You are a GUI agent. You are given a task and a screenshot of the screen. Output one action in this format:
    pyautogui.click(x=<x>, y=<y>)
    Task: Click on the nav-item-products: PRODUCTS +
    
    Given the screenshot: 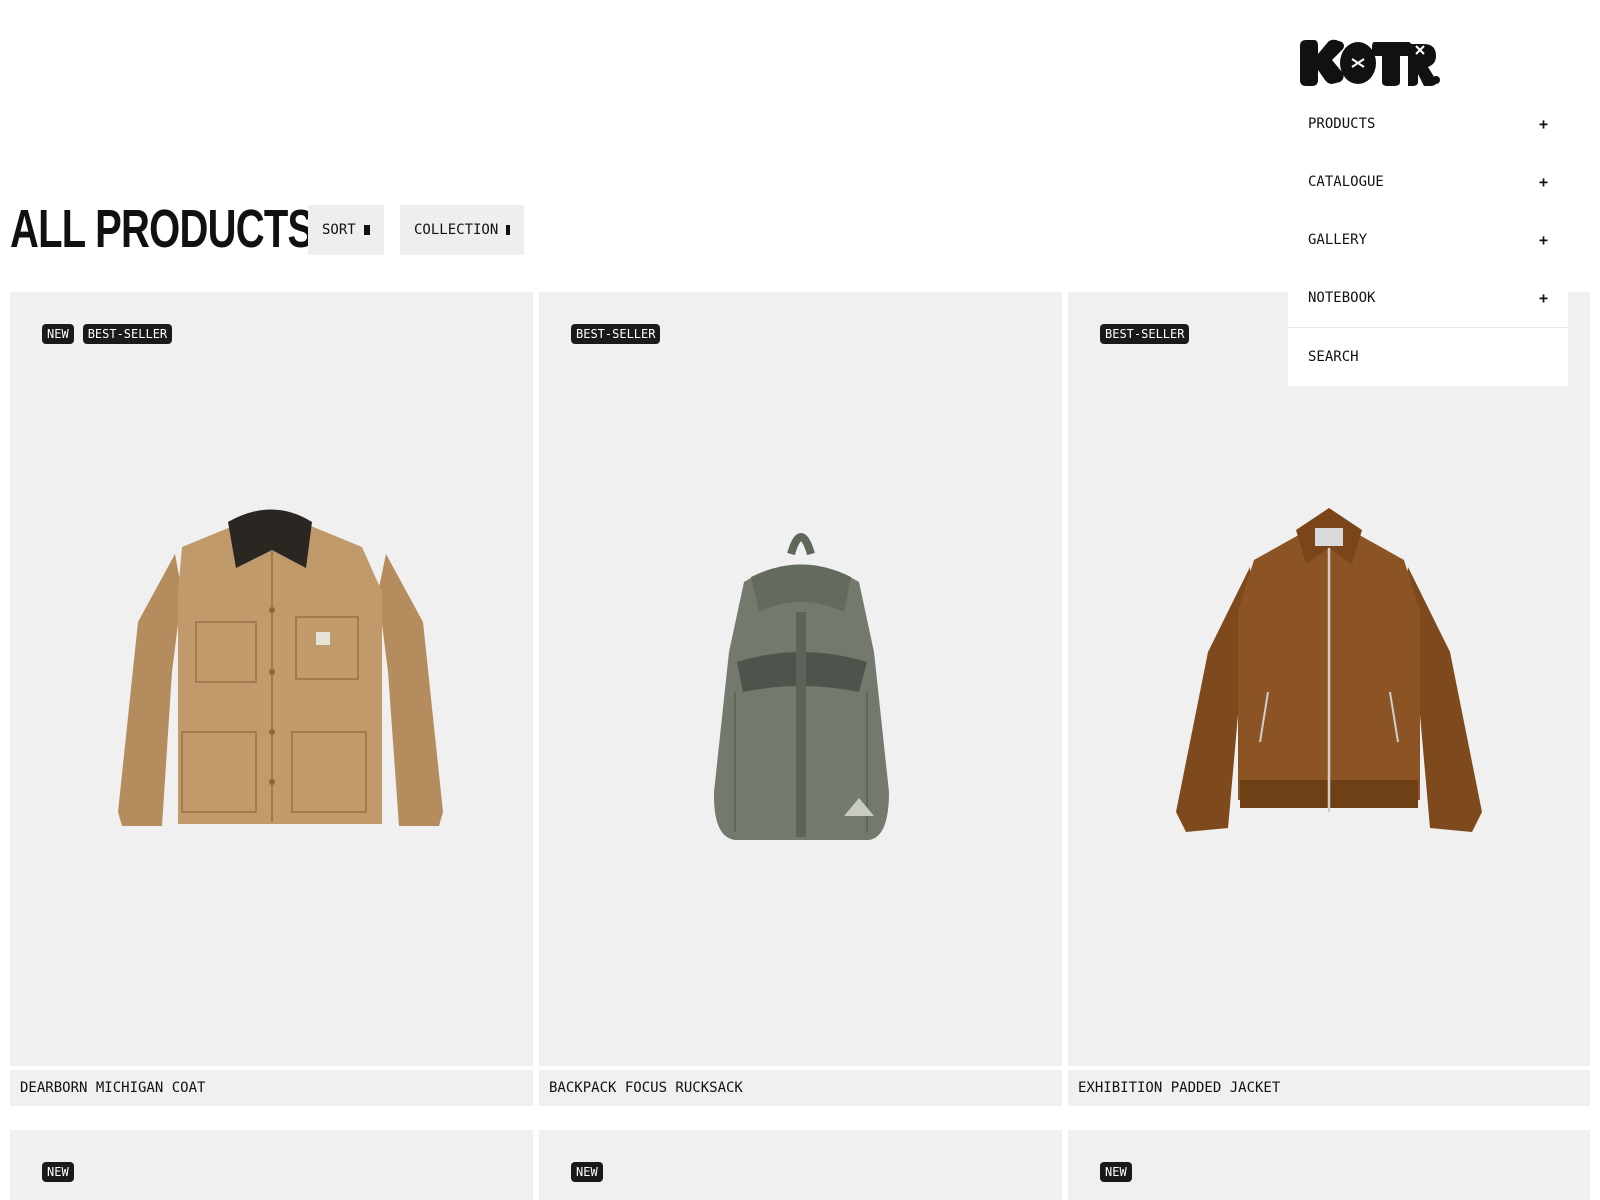 What is the action you would take?
    pyautogui.click(x=1428, y=124)
    